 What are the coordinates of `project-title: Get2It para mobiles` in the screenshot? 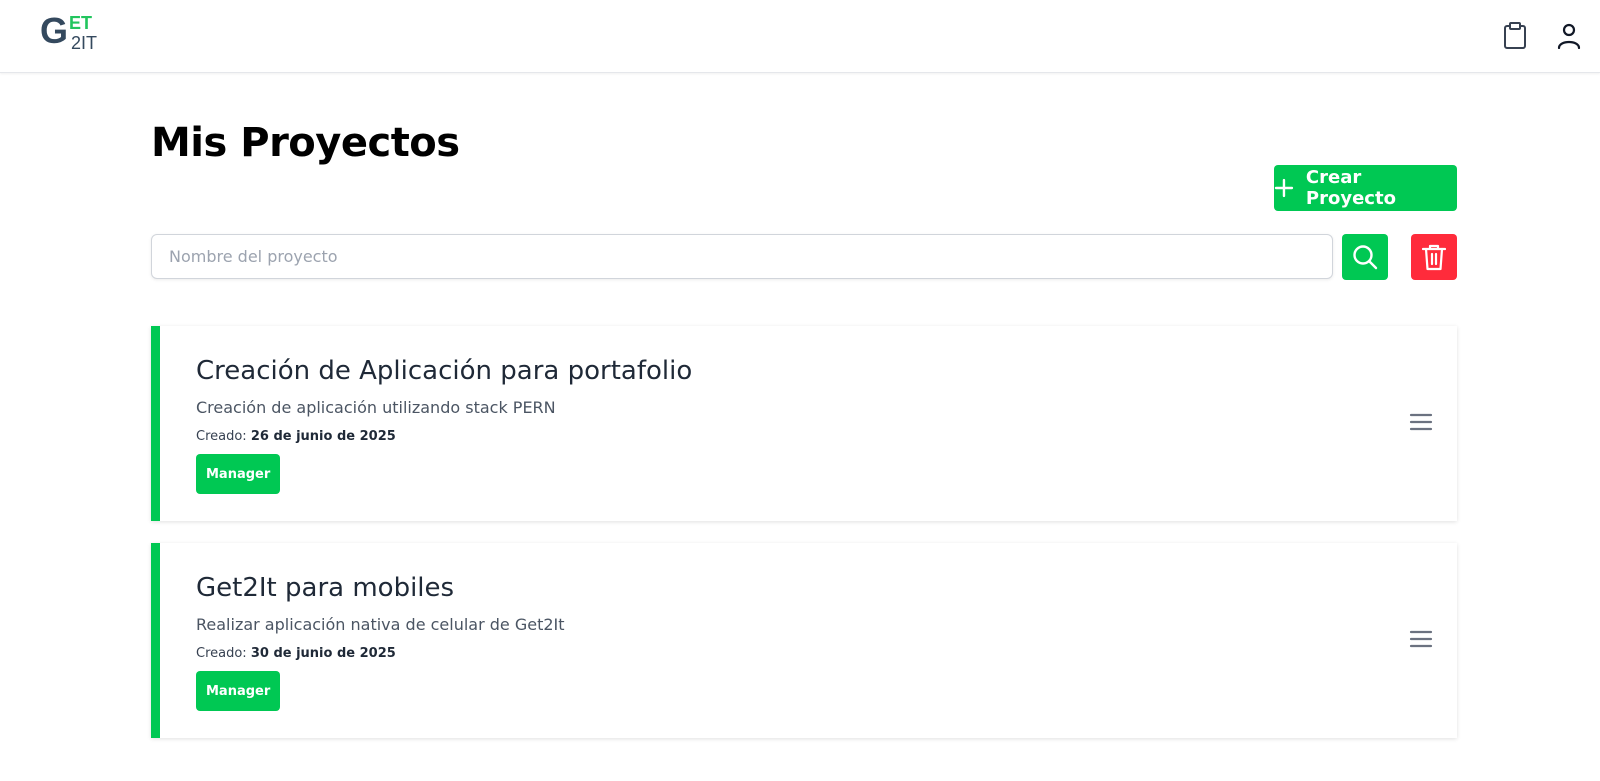 It's located at (325, 588).